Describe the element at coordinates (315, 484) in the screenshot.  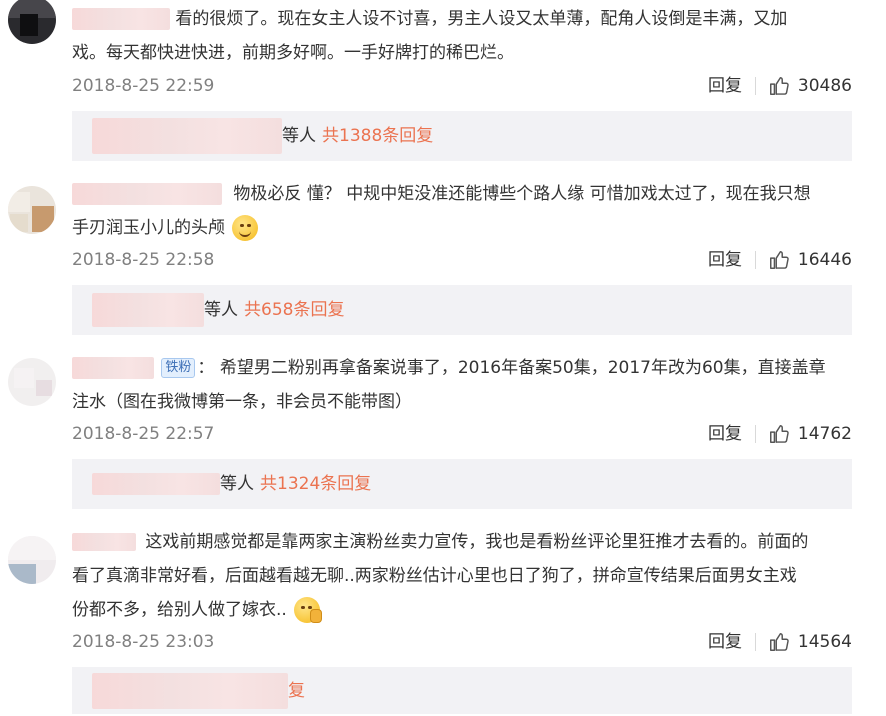
I see `view-replies-link: 共1324条回复` at that location.